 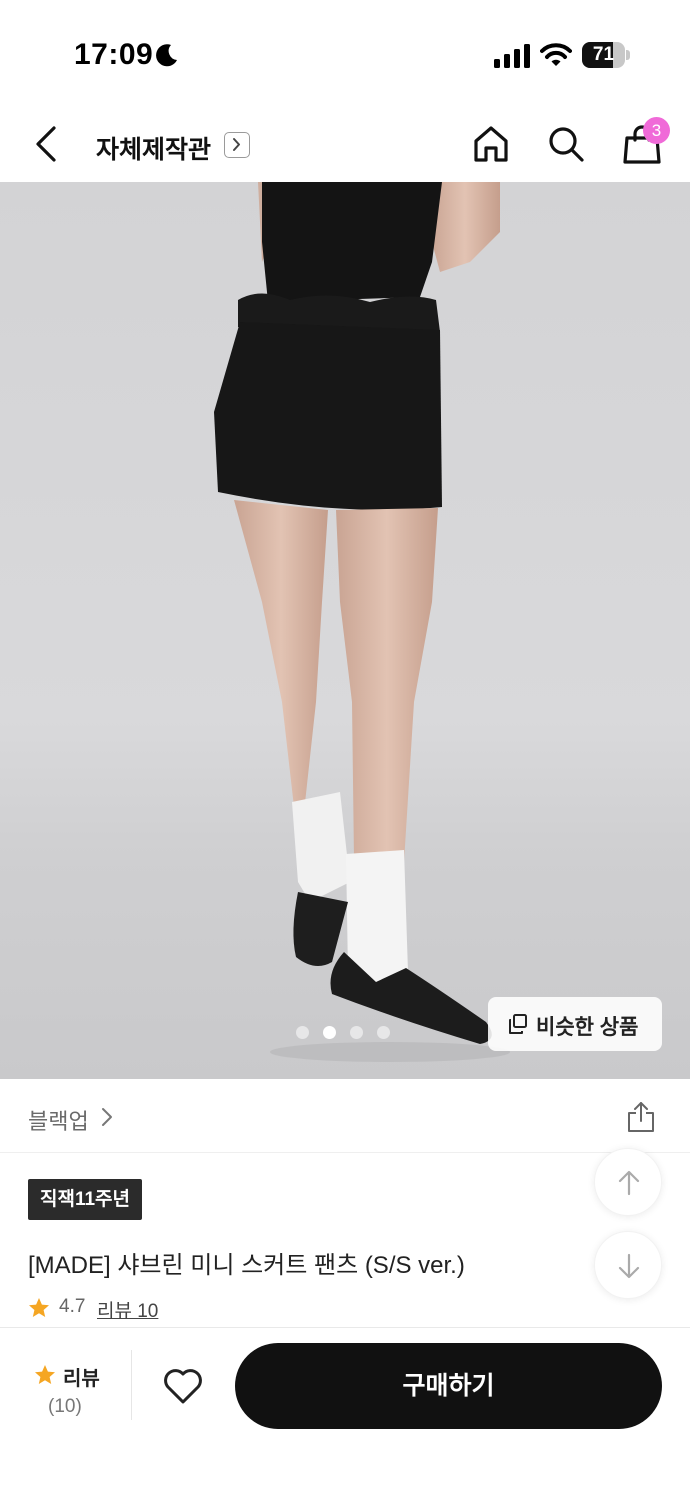 I want to click on scroll-down-button, so click(x=628, y=1265).